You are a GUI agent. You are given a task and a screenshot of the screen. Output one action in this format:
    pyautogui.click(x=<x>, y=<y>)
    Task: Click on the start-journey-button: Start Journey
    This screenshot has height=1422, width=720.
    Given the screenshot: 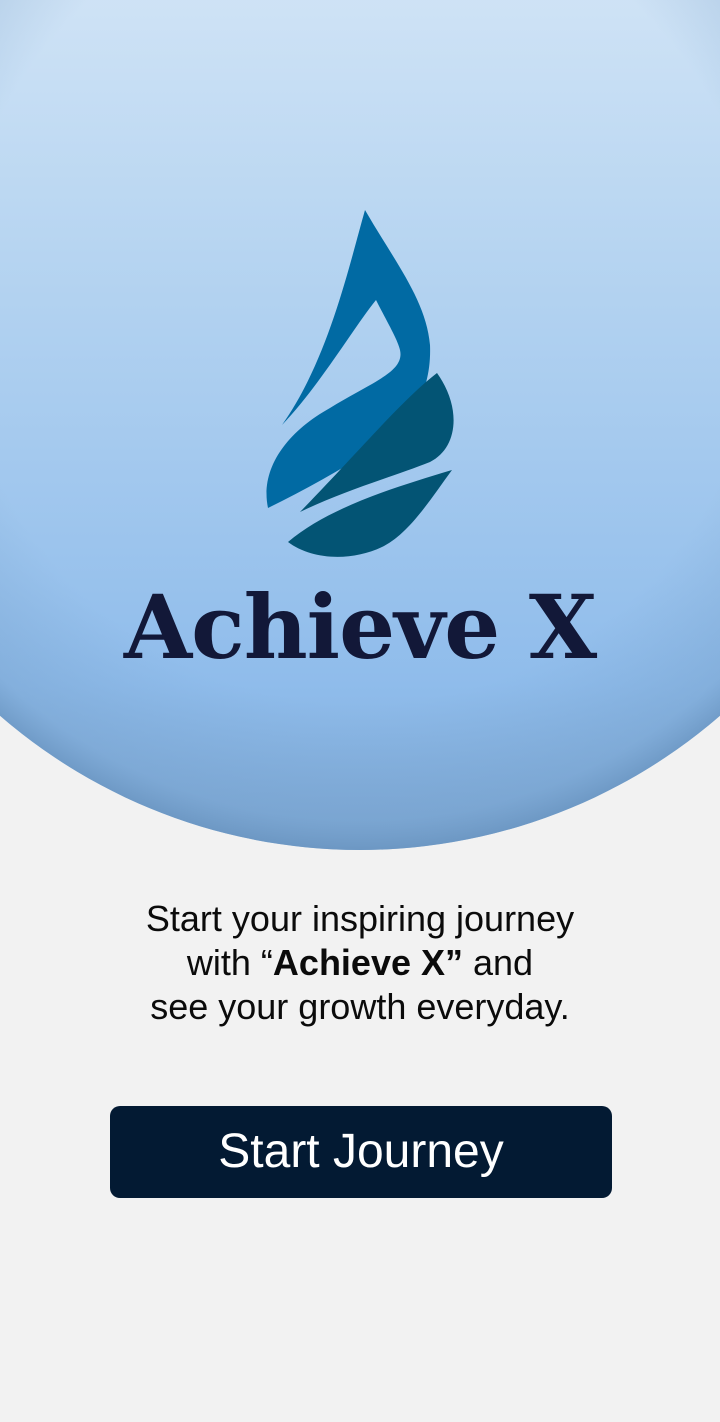 What is the action you would take?
    pyautogui.click(x=361, y=1152)
    